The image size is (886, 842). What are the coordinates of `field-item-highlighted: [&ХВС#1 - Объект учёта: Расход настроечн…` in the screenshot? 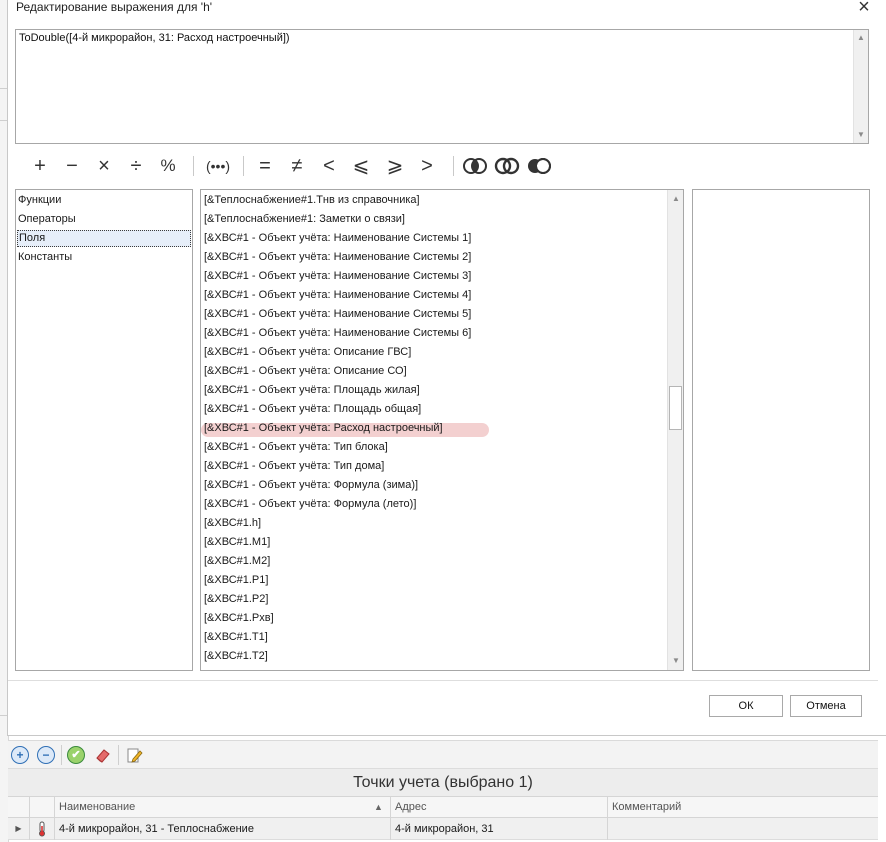 It's located at (323, 428).